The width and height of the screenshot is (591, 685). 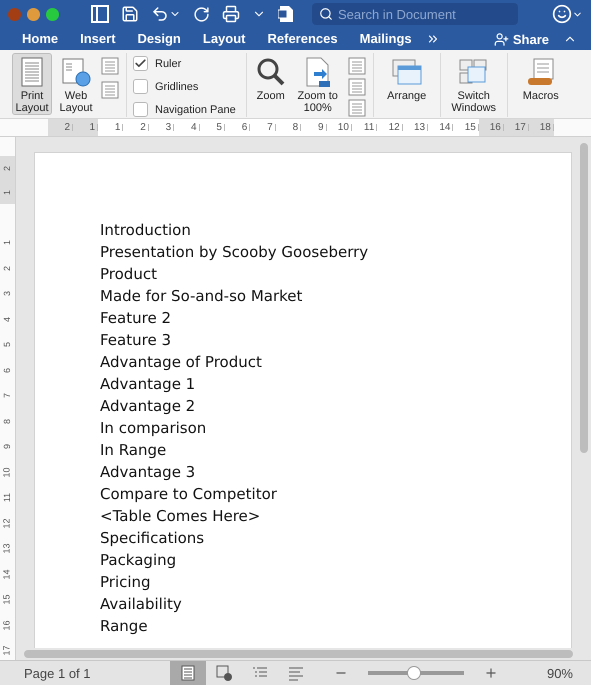 What do you see at coordinates (235, 252) in the screenshot?
I see `document-line: Presentation by Scooby Gooseberry` at bounding box center [235, 252].